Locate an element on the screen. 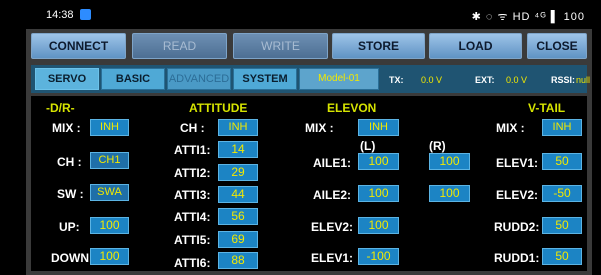  atti4-label: ATTI4: is located at coordinates (192, 217).